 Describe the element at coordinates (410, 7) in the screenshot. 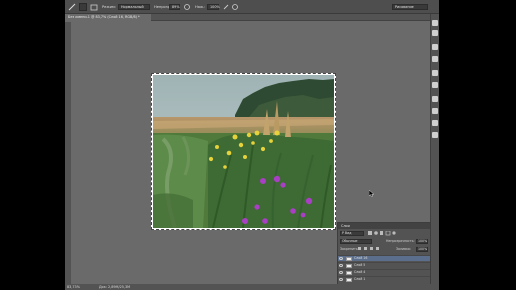

I see `workspace-select: Рисование` at that location.